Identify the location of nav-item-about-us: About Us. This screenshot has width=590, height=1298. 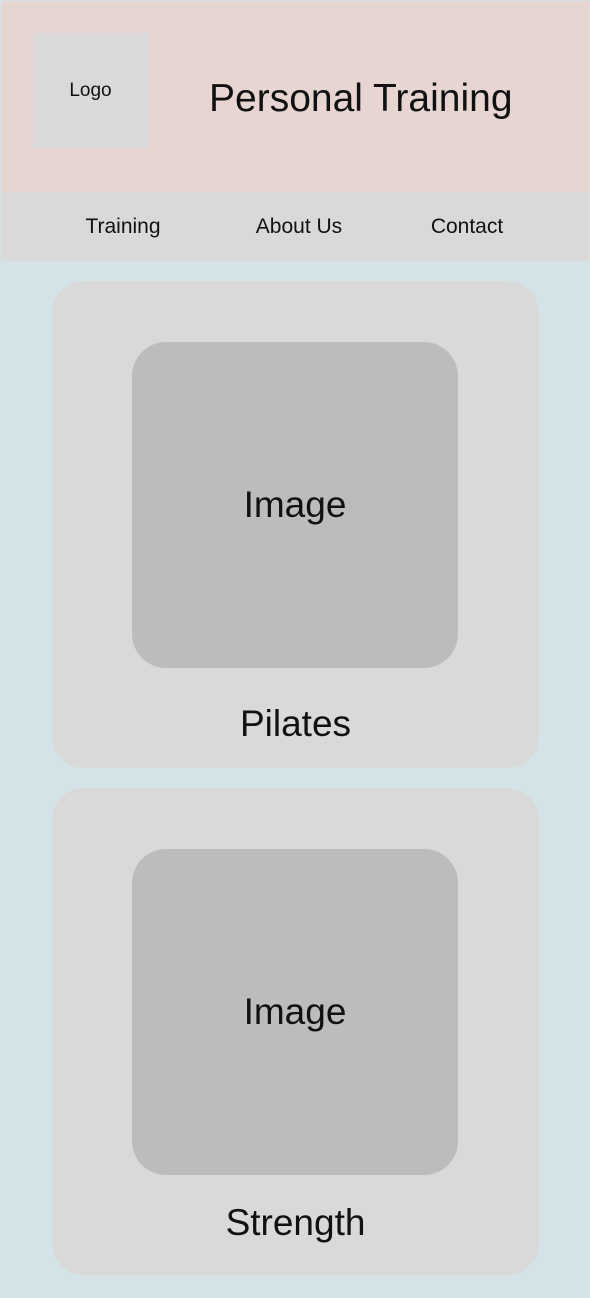
(299, 226).